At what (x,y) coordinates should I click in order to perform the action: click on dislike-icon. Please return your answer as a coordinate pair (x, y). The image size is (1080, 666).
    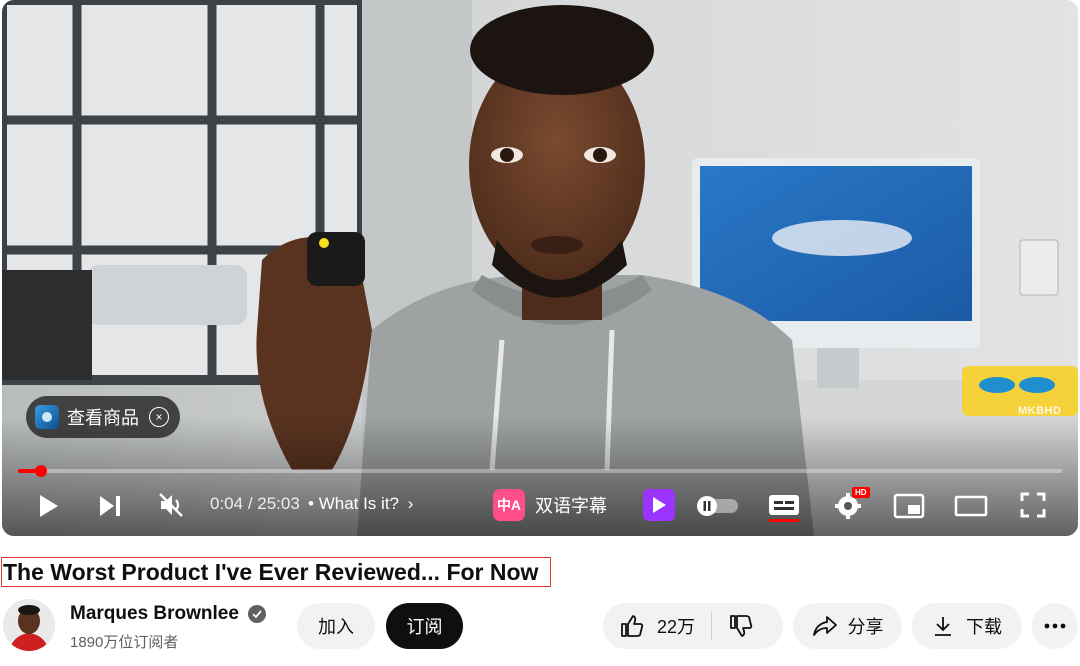
    Looking at the image, I should click on (741, 626).